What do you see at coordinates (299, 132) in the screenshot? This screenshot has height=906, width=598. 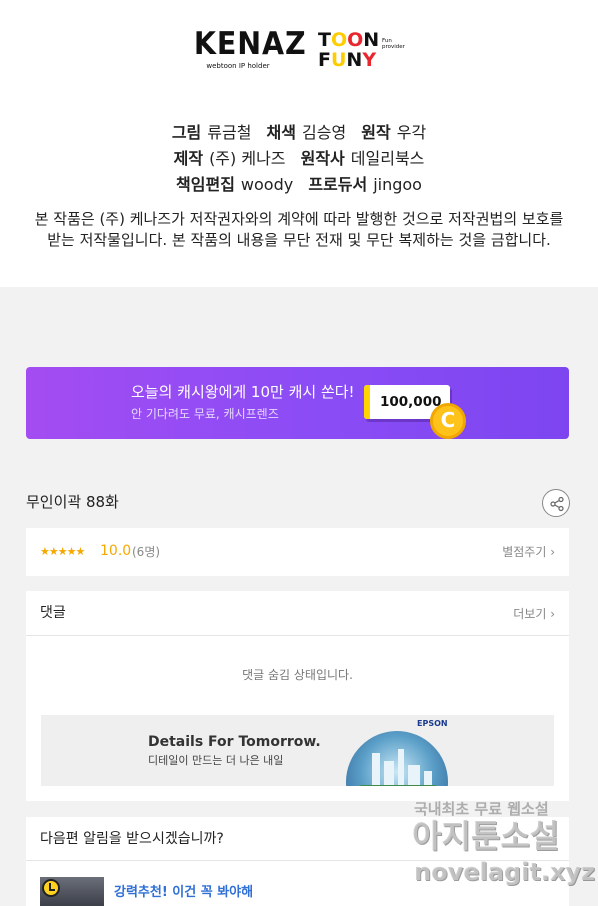 I see `credit-line-1: 그림 류금철 채색 김승영 원작 우각` at bounding box center [299, 132].